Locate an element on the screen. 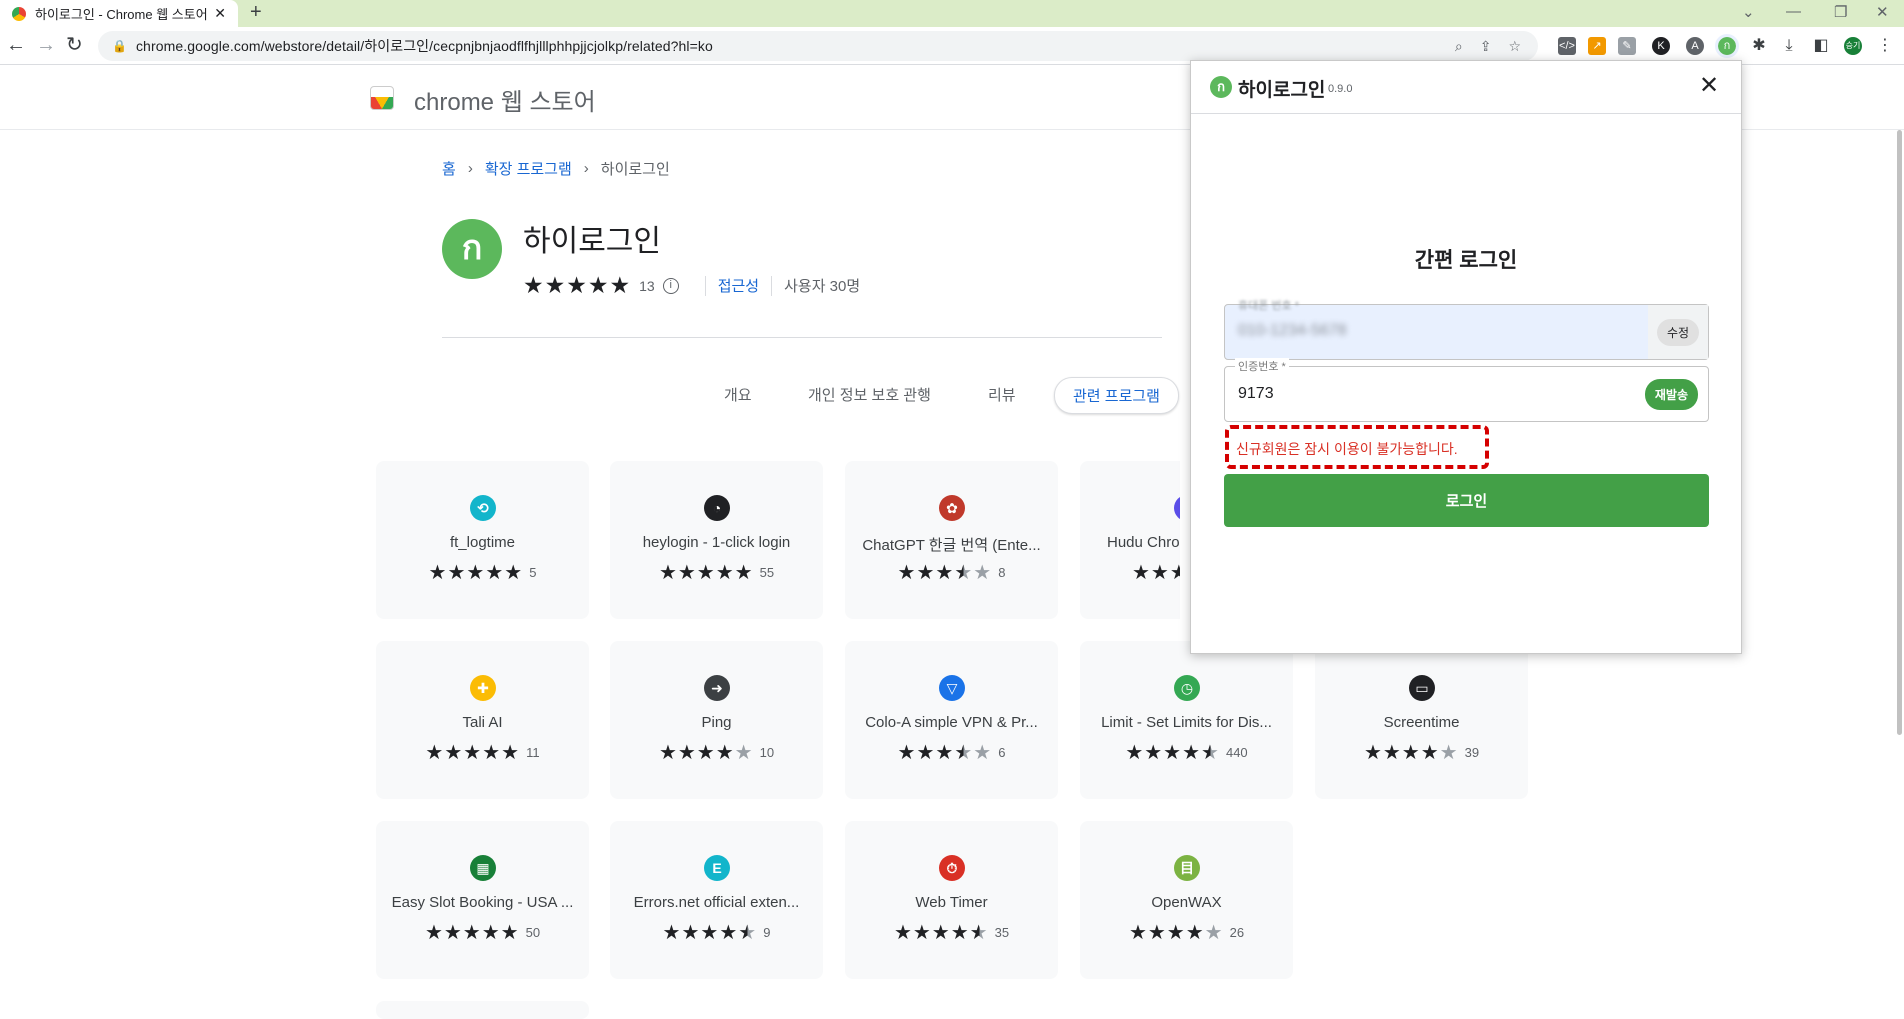 The image size is (1904, 1019). downloads-icon: ⤓ is located at coordinates (1789, 46).